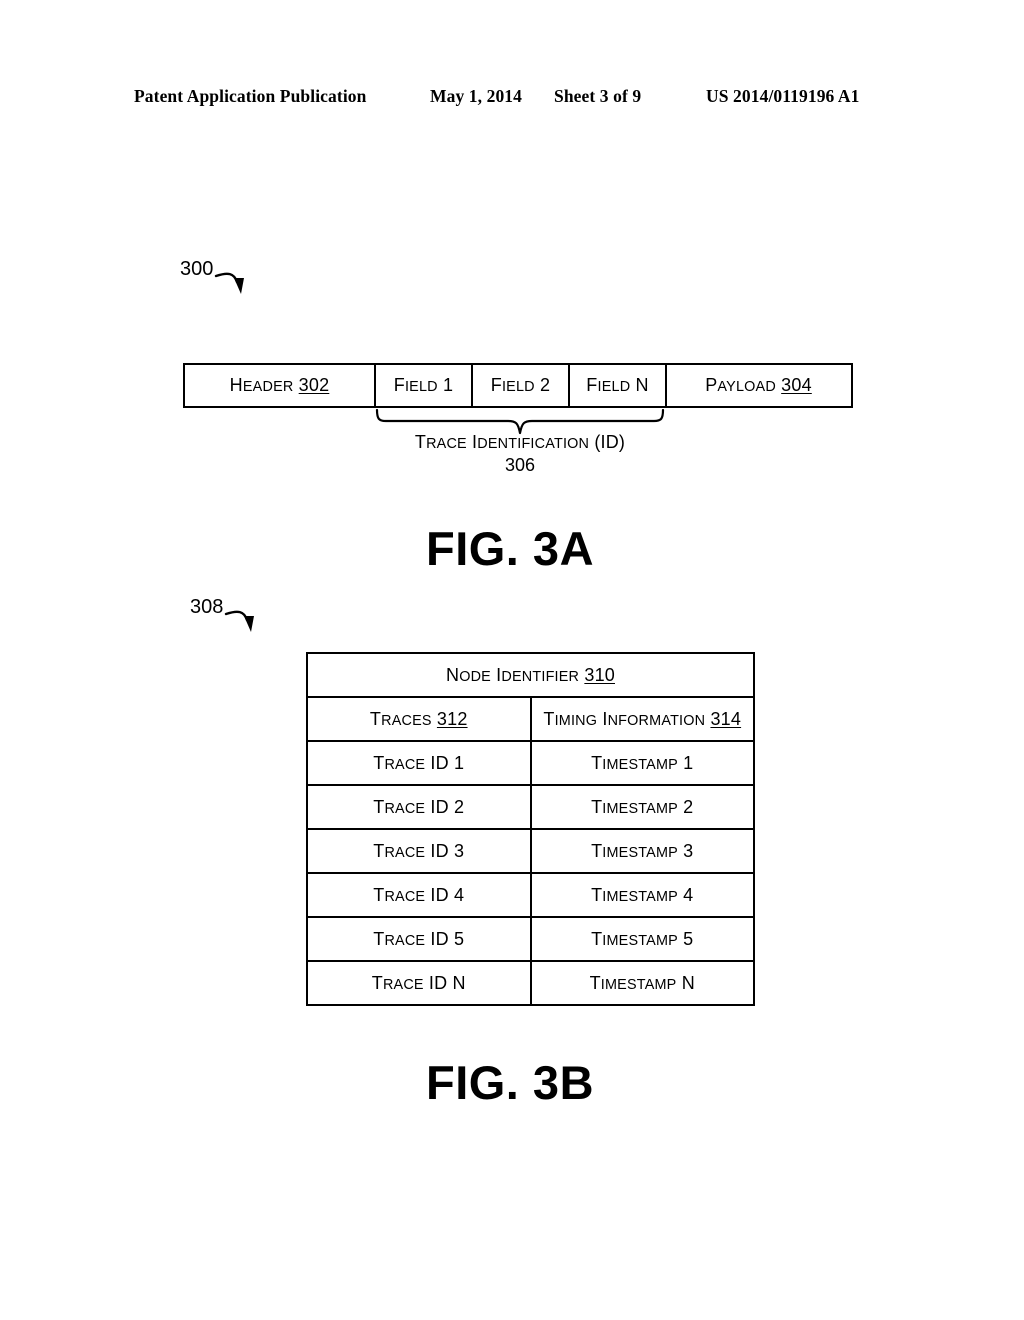 The width and height of the screenshot is (1024, 1320). I want to click on table-row: TRACE ID N TIMESTAMP N, so click(530, 983).